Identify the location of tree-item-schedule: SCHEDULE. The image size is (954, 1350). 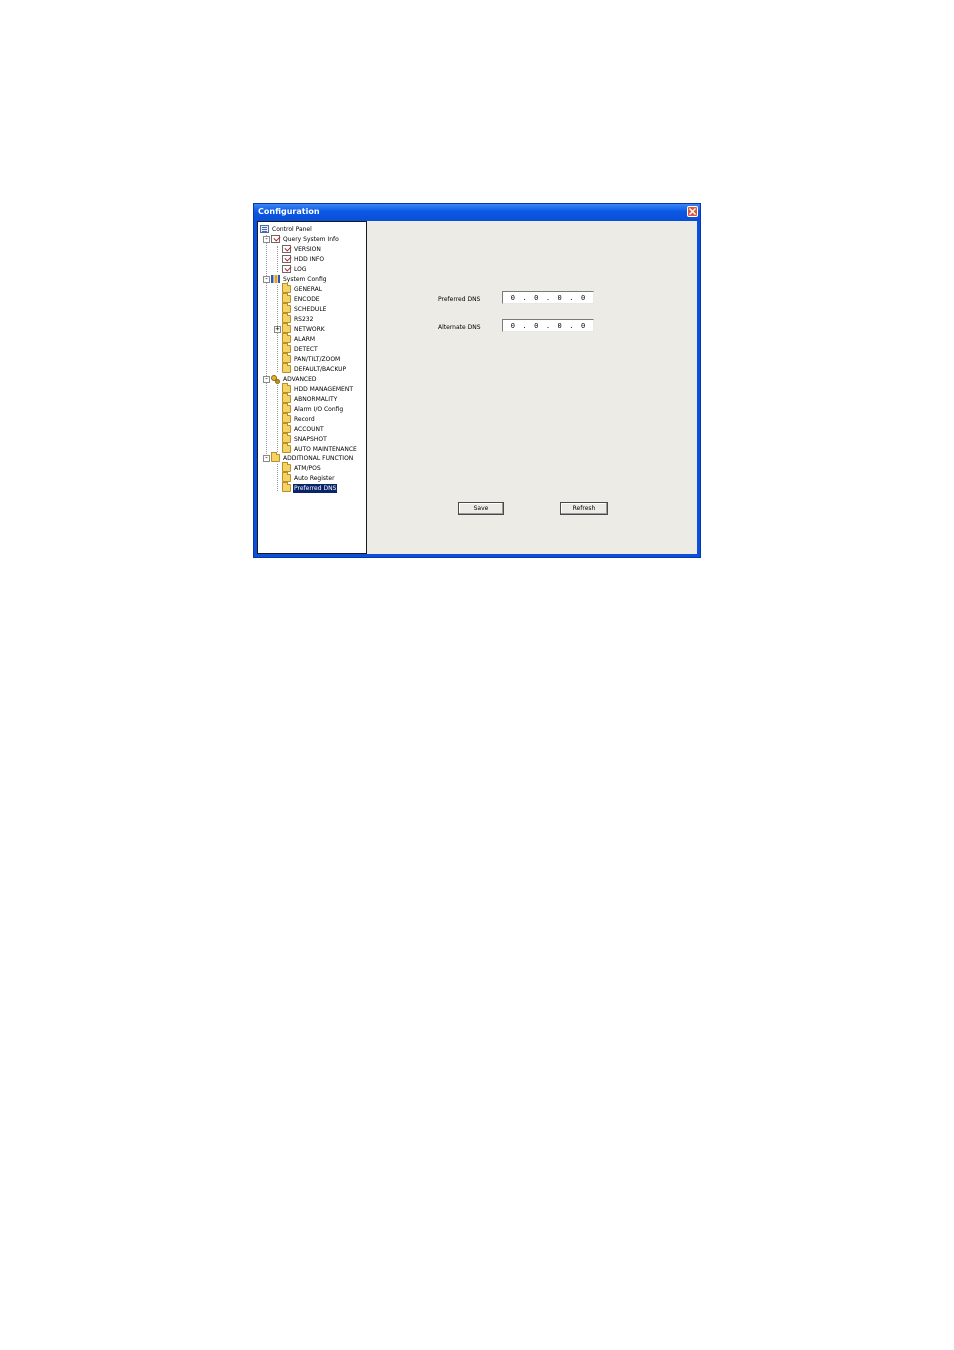
(304, 308).